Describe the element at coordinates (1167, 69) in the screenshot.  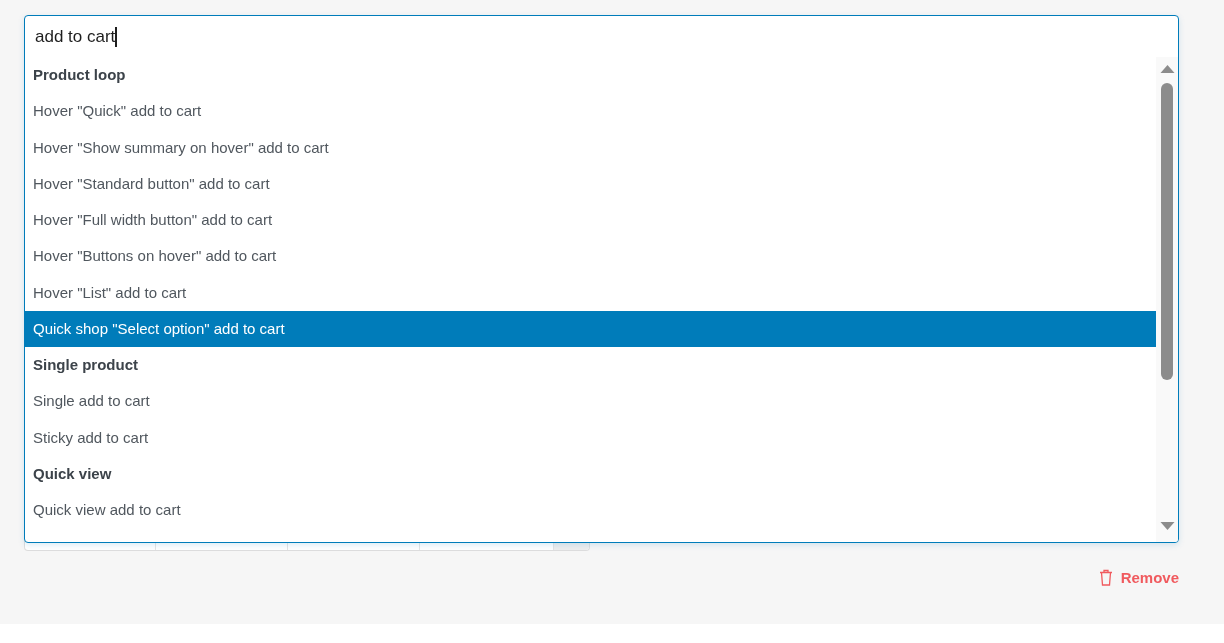
I see `up-arrow-icon` at that location.